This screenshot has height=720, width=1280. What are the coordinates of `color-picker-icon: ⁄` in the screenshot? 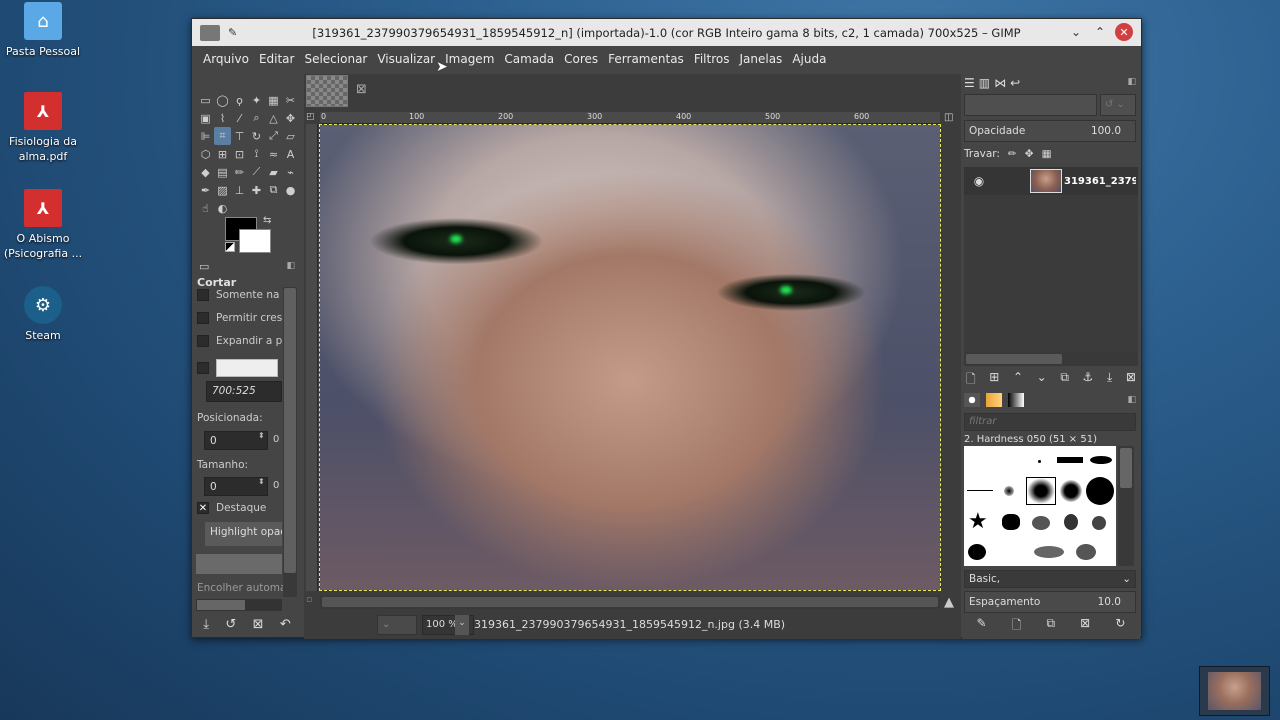 It's located at (239, 118).